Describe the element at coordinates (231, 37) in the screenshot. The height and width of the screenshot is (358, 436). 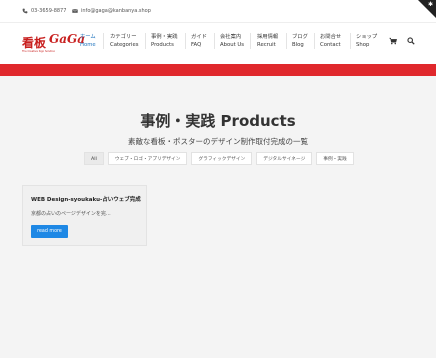
I see `nav-label-ja: 会社案内` at that location.